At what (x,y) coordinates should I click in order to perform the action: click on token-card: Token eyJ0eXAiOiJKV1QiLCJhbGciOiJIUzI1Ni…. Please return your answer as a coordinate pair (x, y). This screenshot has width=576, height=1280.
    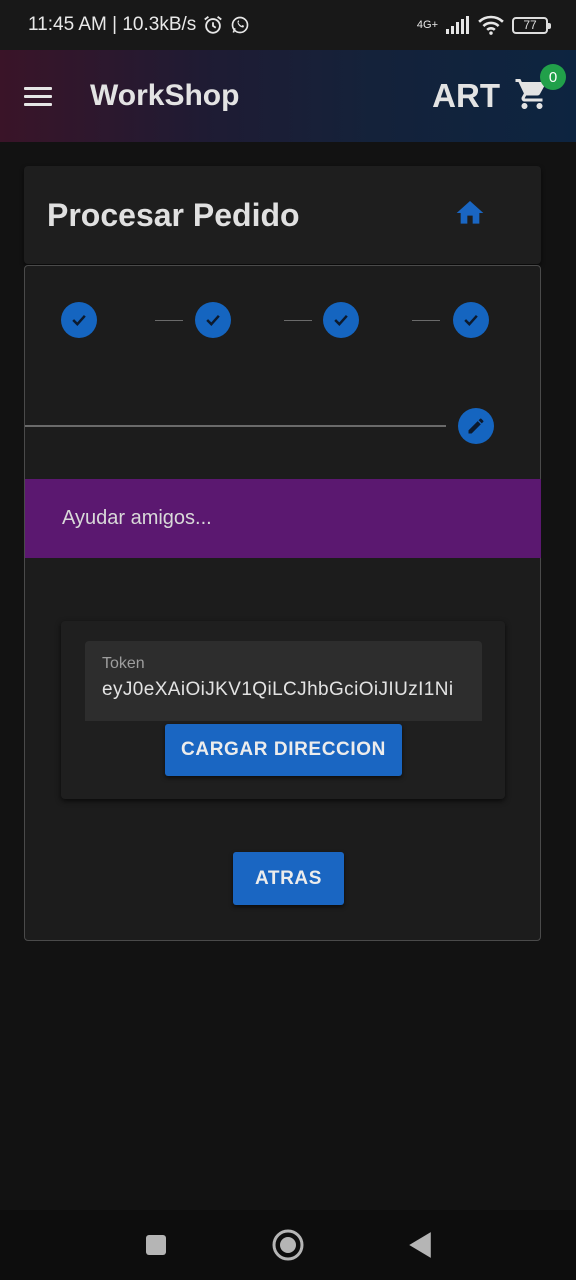
    Looking at the image, I should click on (283, 710).